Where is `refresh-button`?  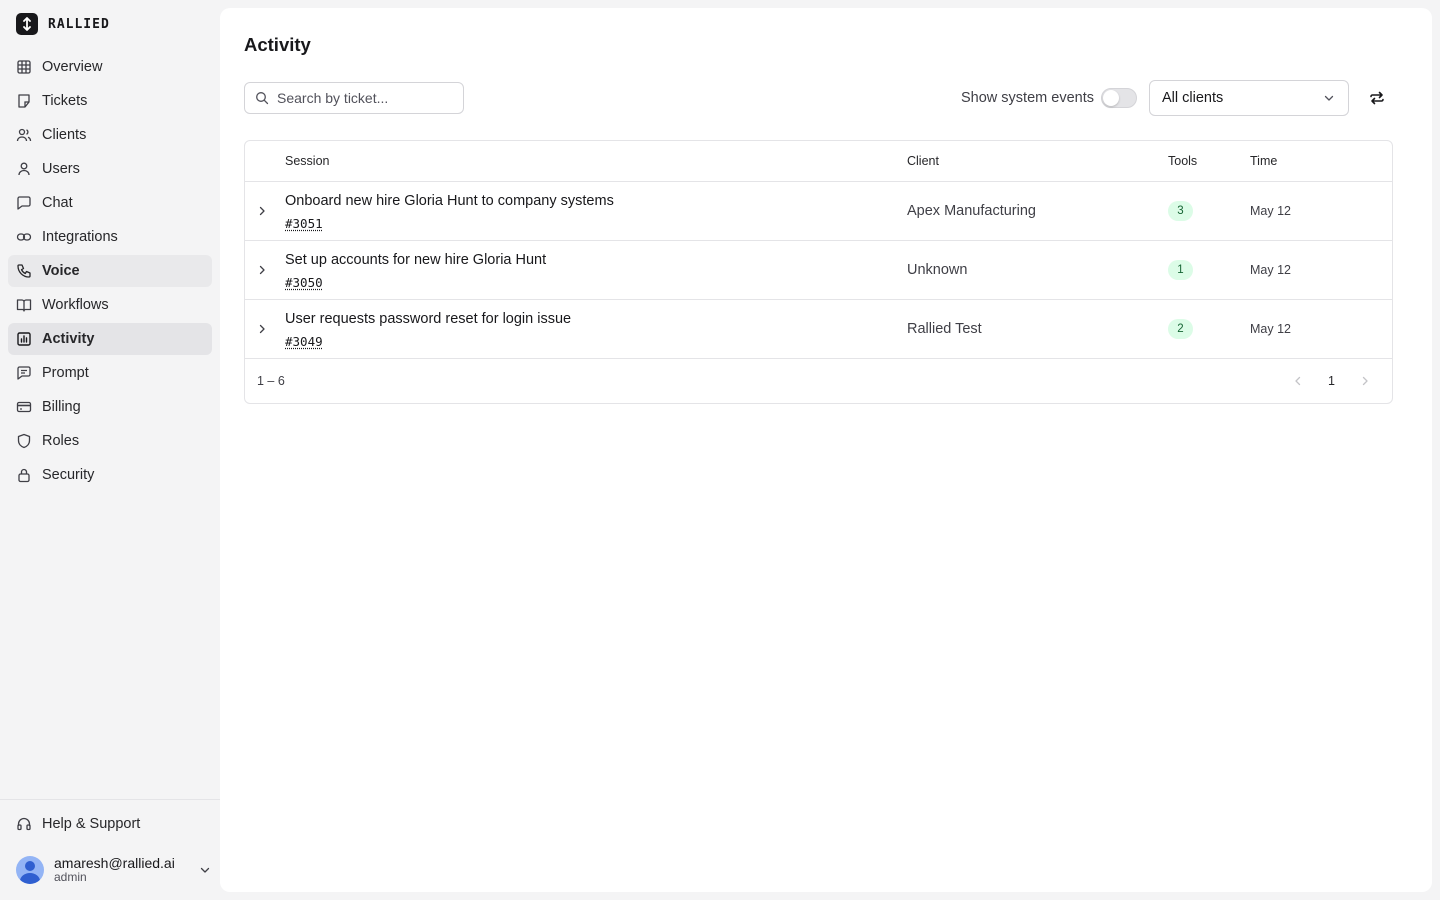
refresh-button is located at coordinates (1377, 98).